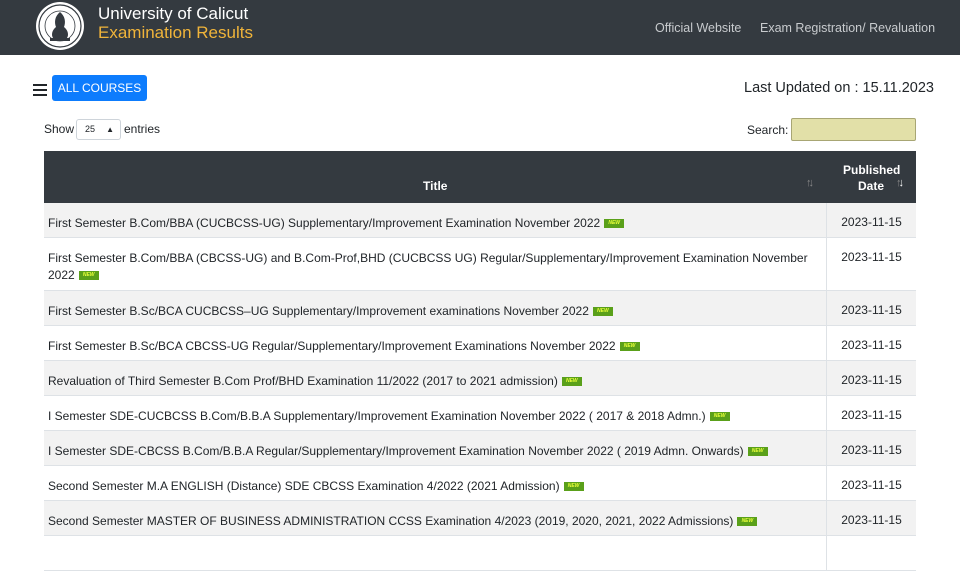  What do you see at coordinates (900, 183) in the screenshot?
I see `sort-descending-icon: ↑↓` at bounding box center [900, 183].